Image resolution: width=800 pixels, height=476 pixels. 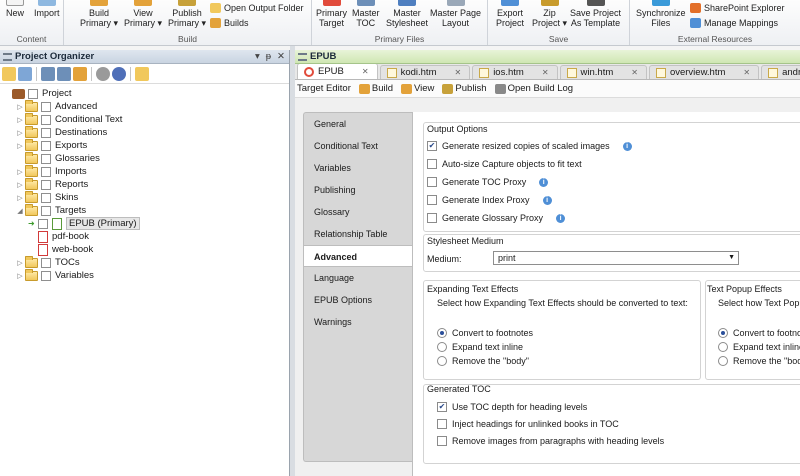 What do you see at coordinates (9, 73) in the screenshot?
I see `open-icon` at bounding box center [9, 73].